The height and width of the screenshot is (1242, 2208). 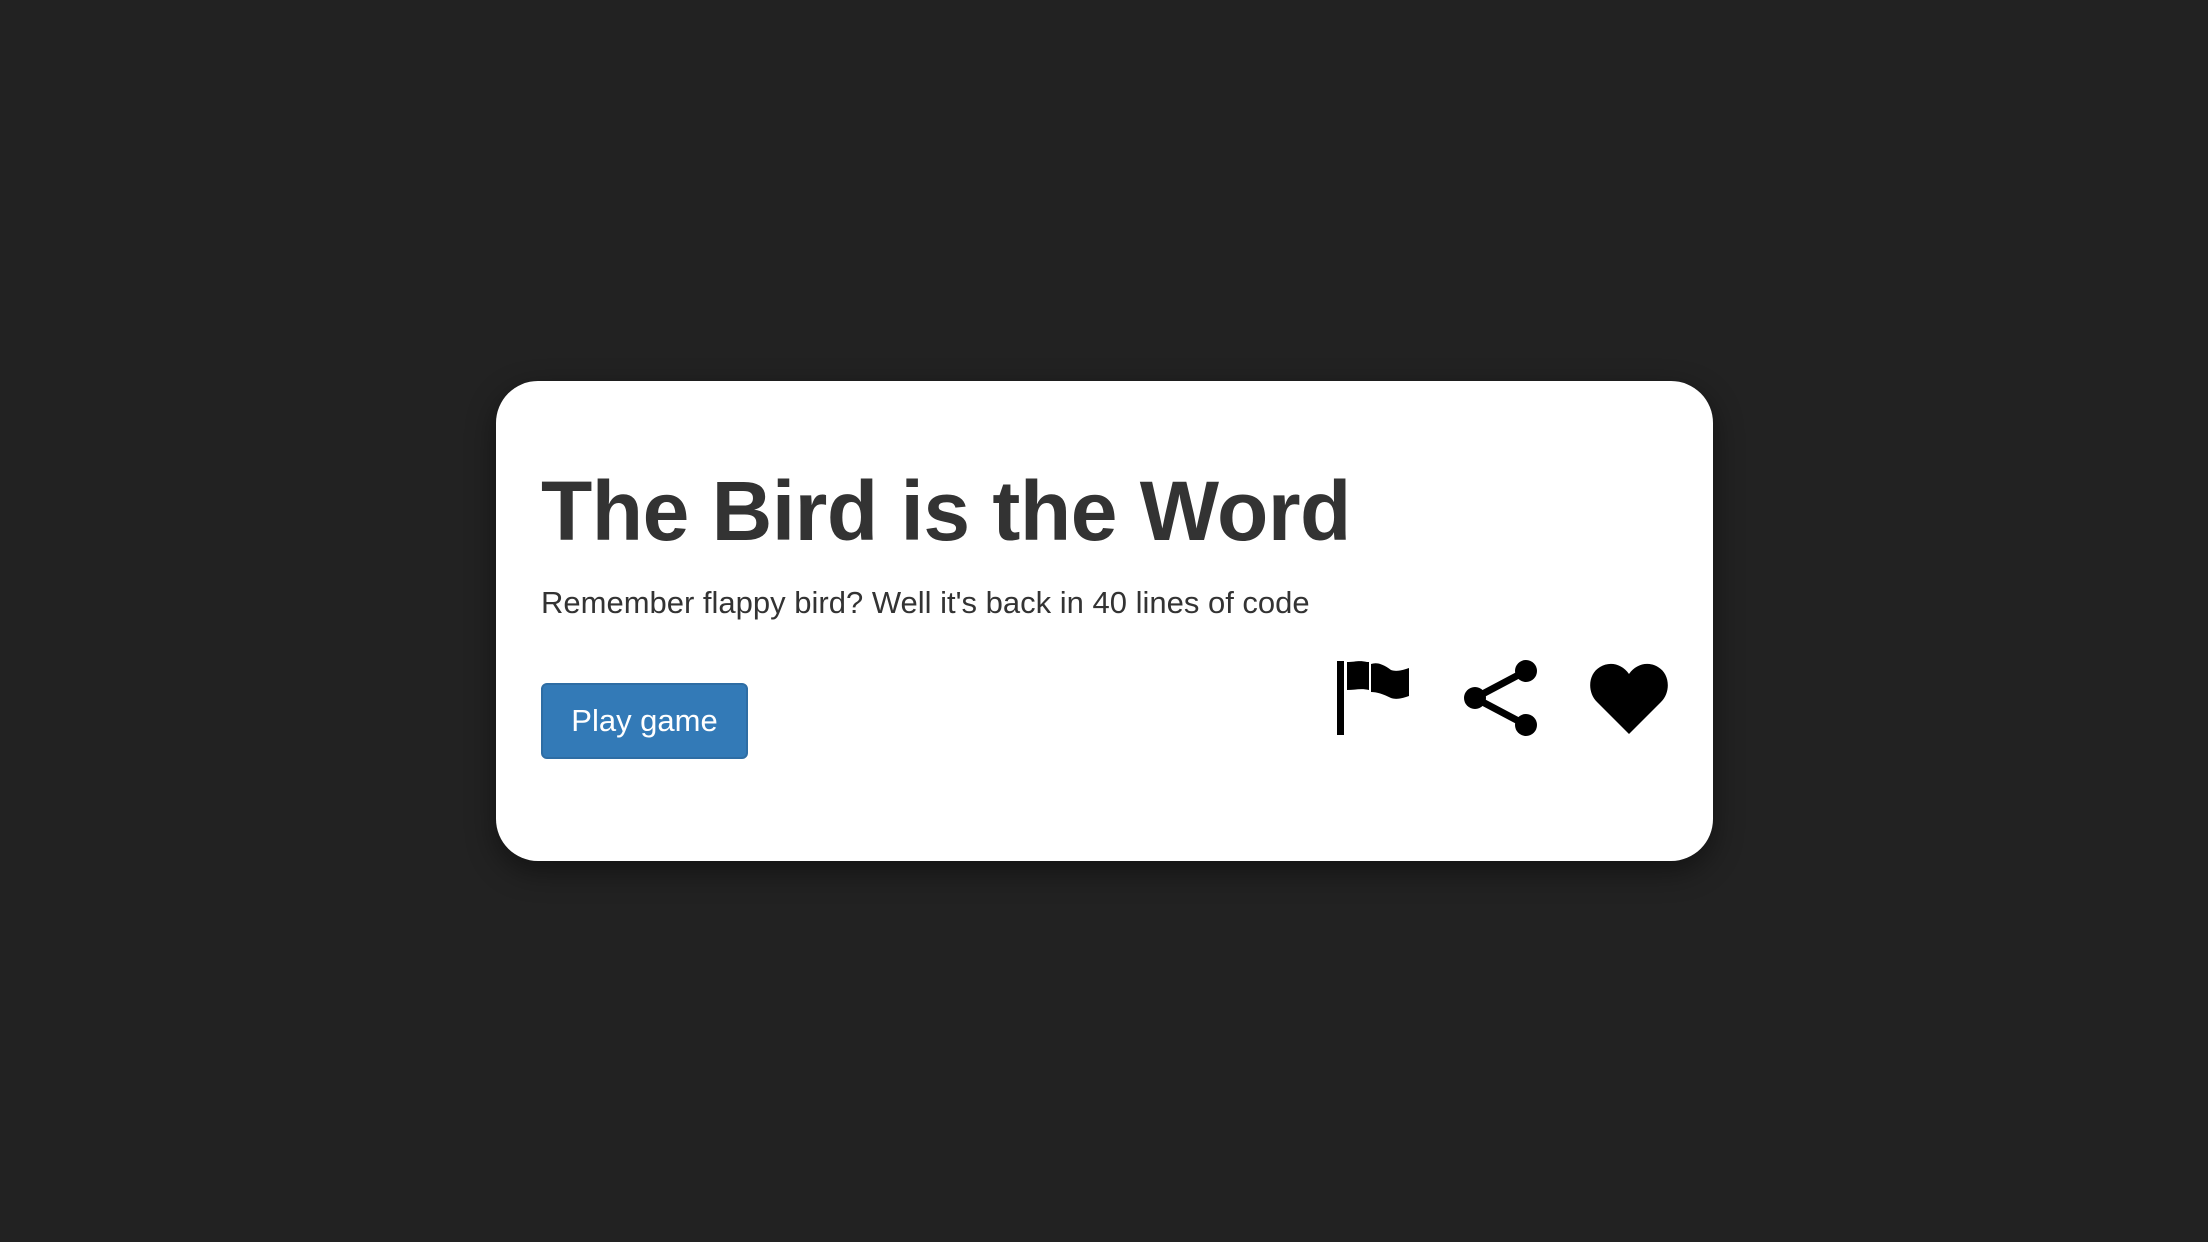 What do you see at coordinates (946, 511) in the screenshot?
I see `card-title: The Bird is the Word` at bounding box center [946, 511].